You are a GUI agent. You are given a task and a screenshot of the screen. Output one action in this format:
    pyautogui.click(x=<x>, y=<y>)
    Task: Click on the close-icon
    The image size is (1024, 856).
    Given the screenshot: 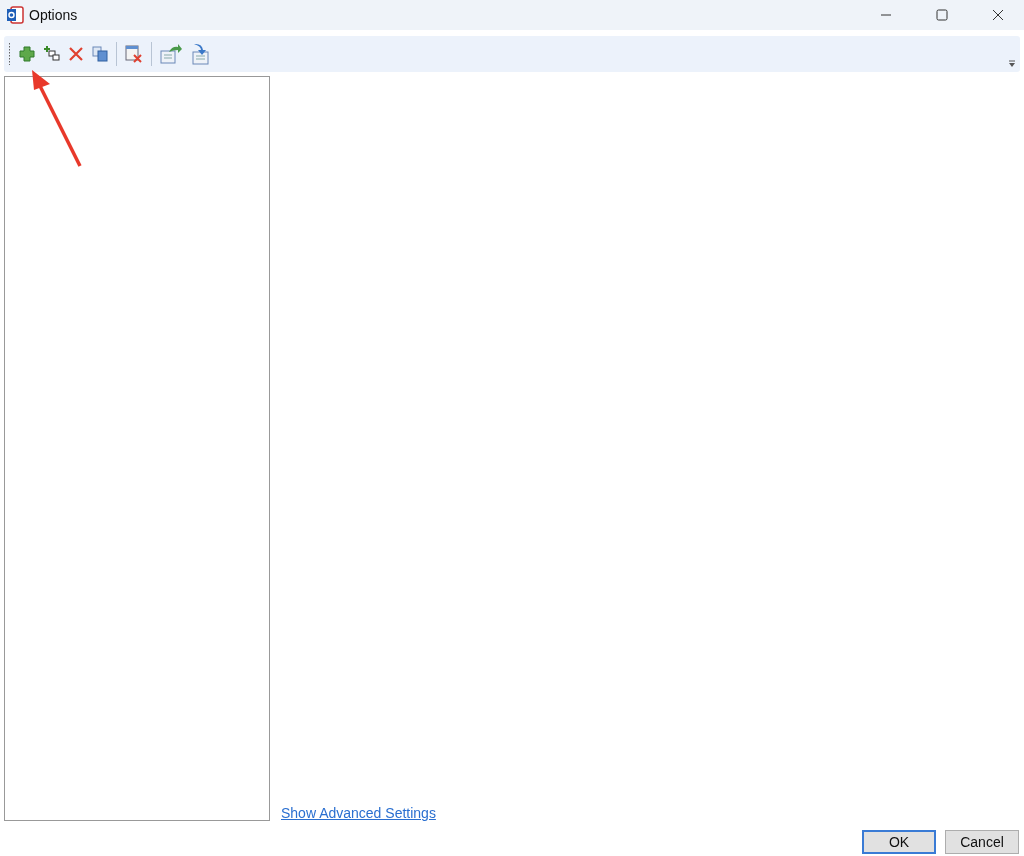 What is the action you would take?
    pyautogui.click(x=998, y=15)
    